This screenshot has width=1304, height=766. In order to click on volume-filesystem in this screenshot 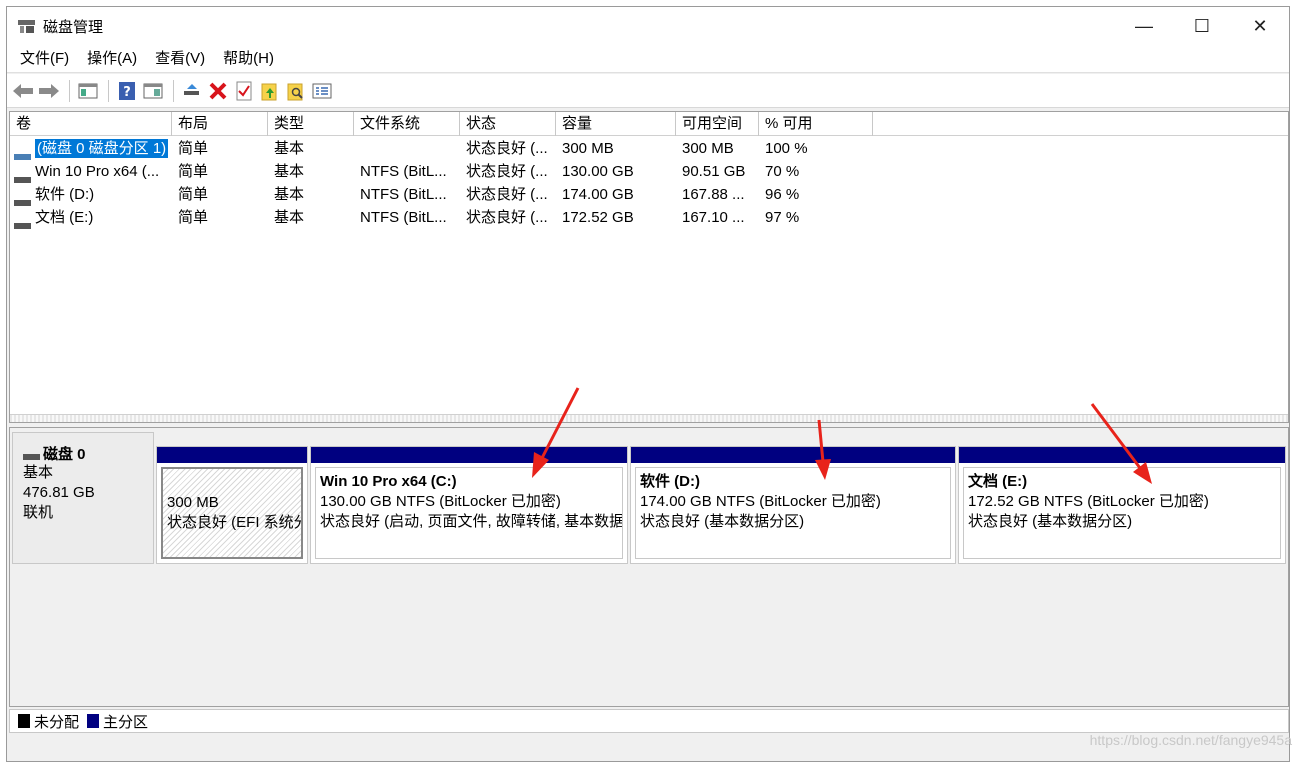, I will do `click(407, 148)`.